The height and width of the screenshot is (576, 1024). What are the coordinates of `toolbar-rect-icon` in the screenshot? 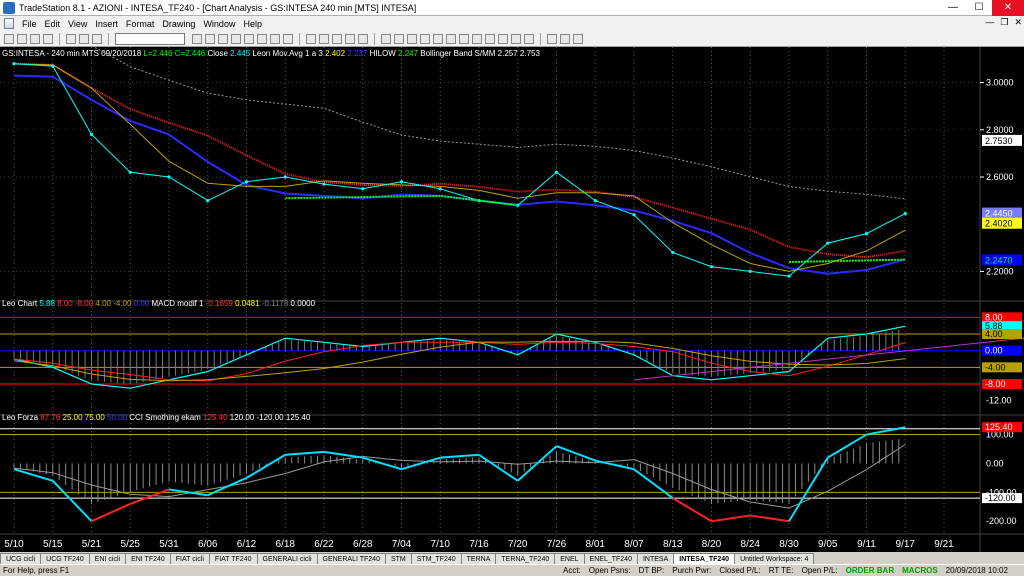 It's located at (464, 38).